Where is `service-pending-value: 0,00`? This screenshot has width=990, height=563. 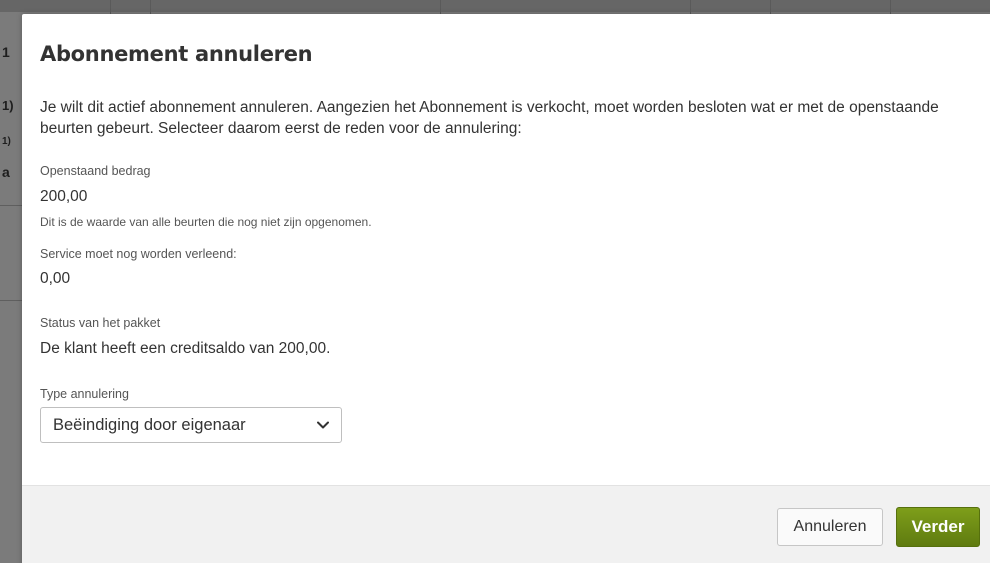 service-pending-value: 0,00 is located at coordinates (55, 278).